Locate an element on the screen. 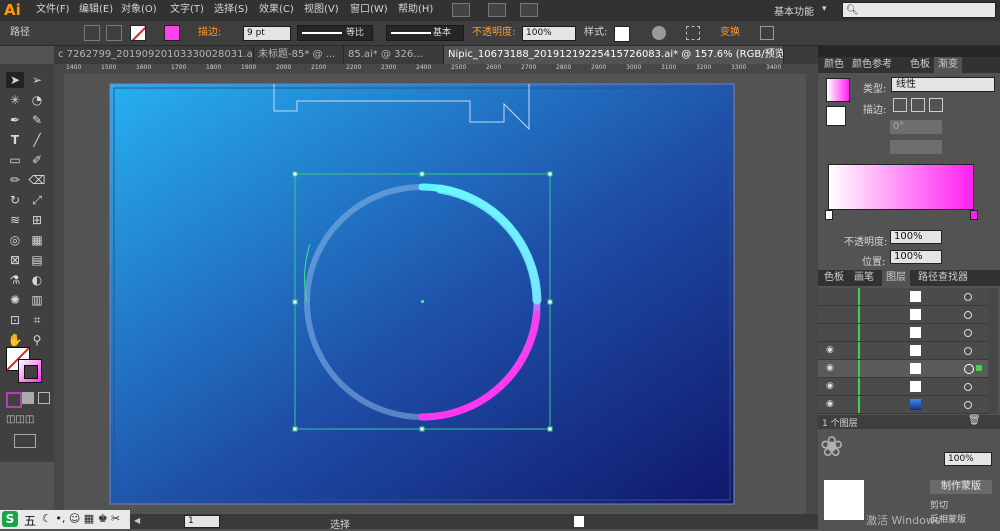  color-mode-icon is located at coordinates (14, 400).